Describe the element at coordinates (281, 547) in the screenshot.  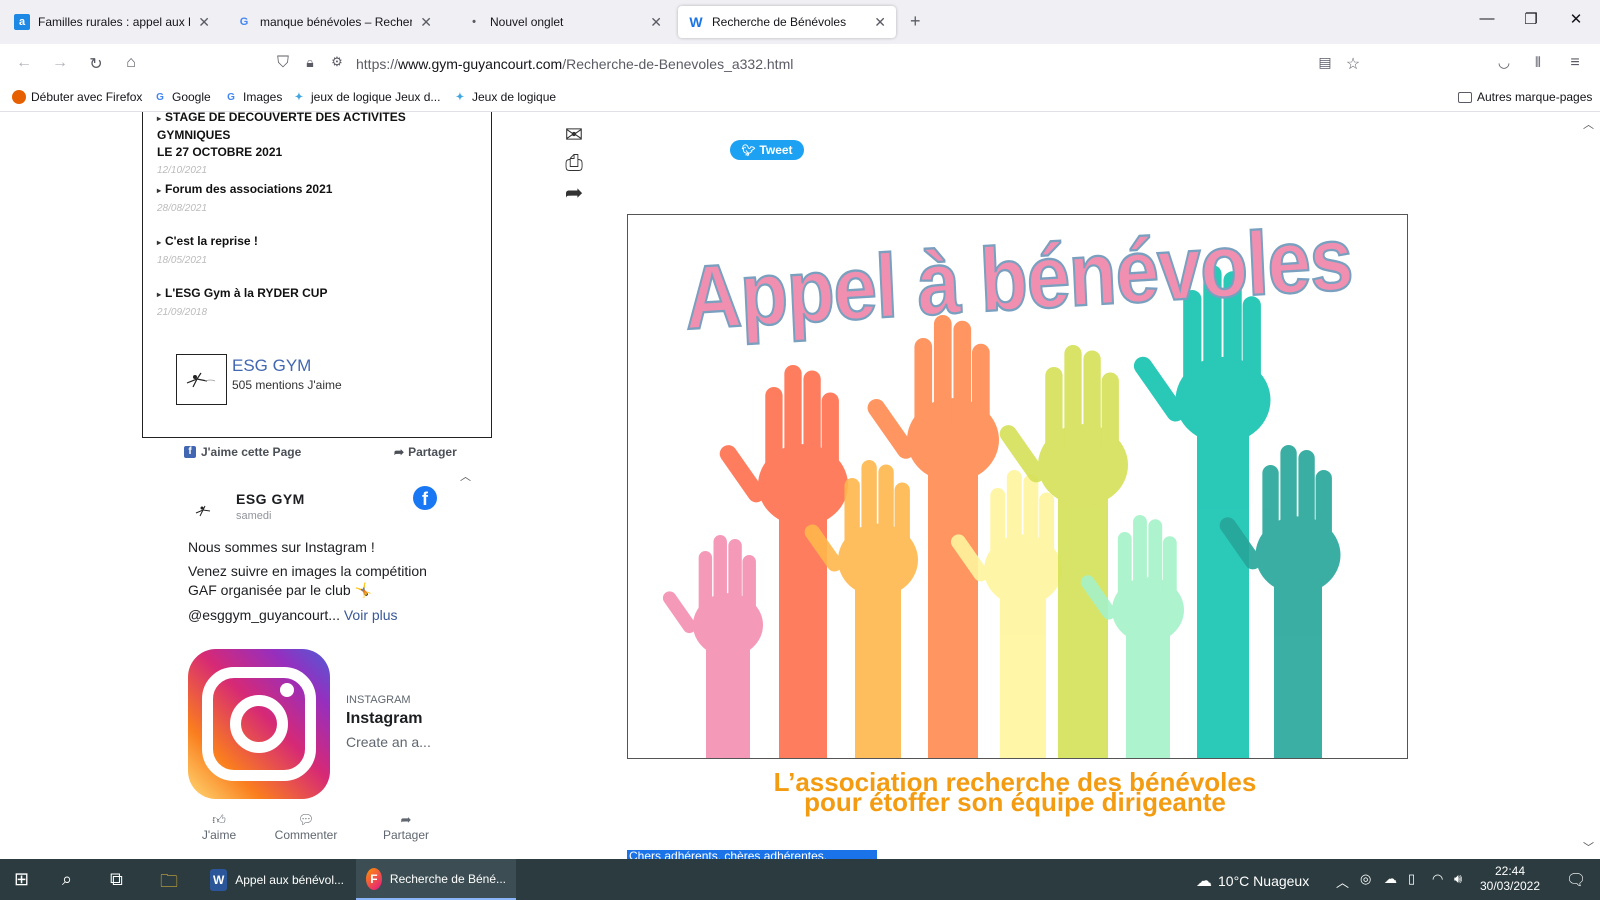
I see `post-line-1: Nous sommes sur Instagram !` at that location.